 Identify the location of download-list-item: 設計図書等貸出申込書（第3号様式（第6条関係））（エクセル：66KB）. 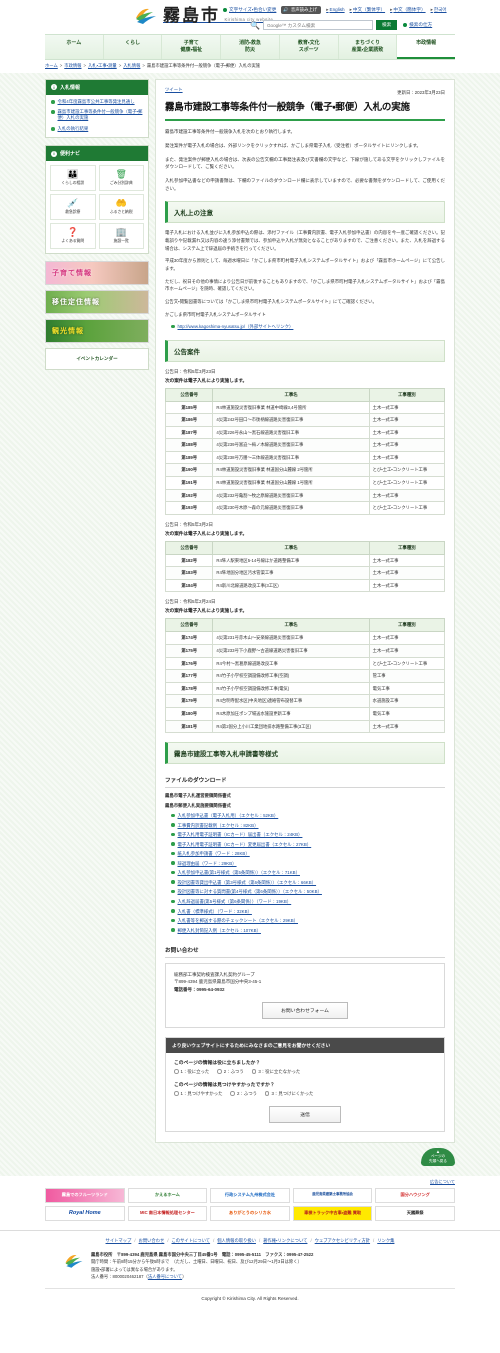
(308, 882).